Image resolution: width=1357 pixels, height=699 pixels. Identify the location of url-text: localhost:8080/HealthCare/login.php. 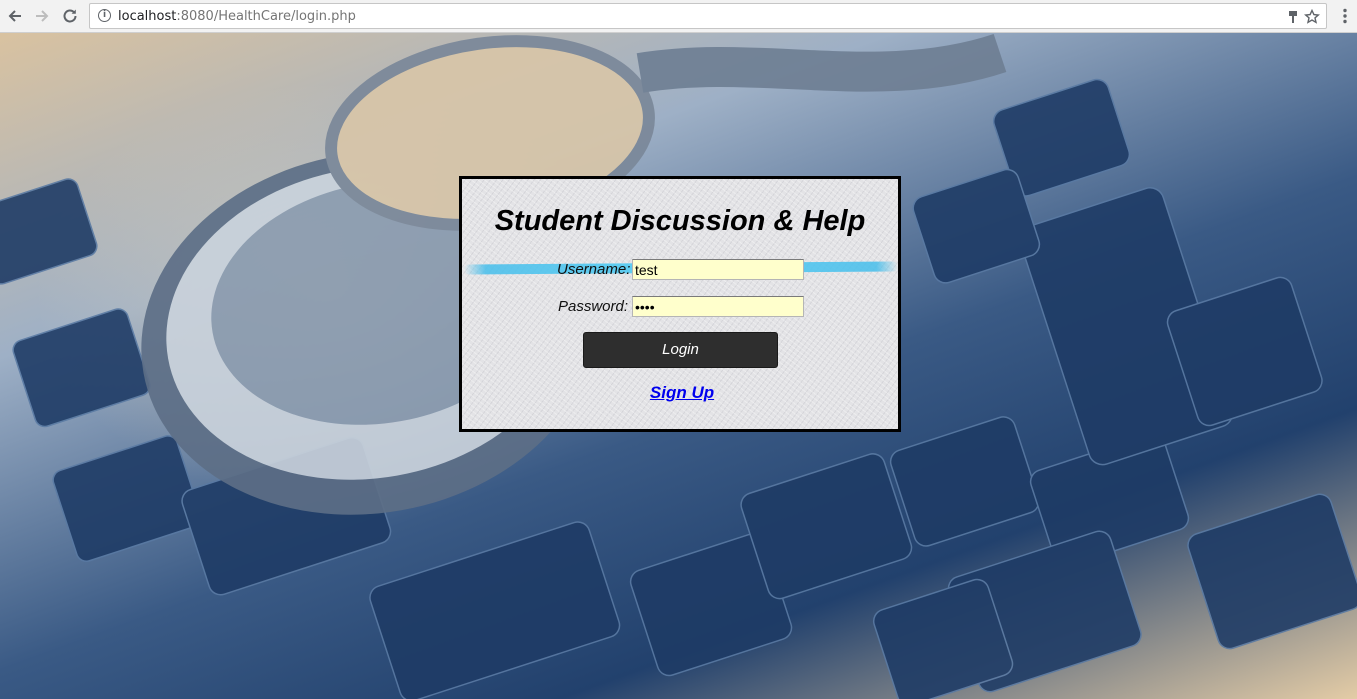
(237, 16).